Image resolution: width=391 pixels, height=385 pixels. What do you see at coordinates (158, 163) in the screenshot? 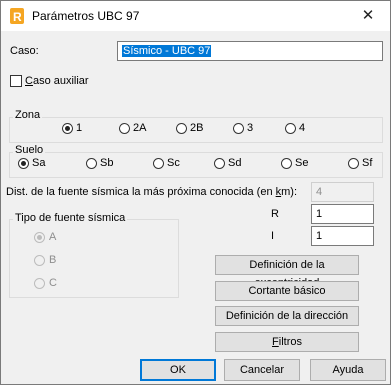
I see `suelo-radio-sc` at bounding box center [158, 163].